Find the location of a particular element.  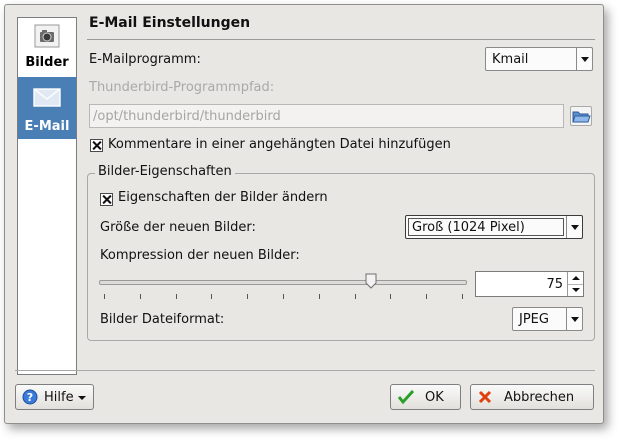

sidebar-item-email-label: E-Mail is located at coordinates (47, 126).